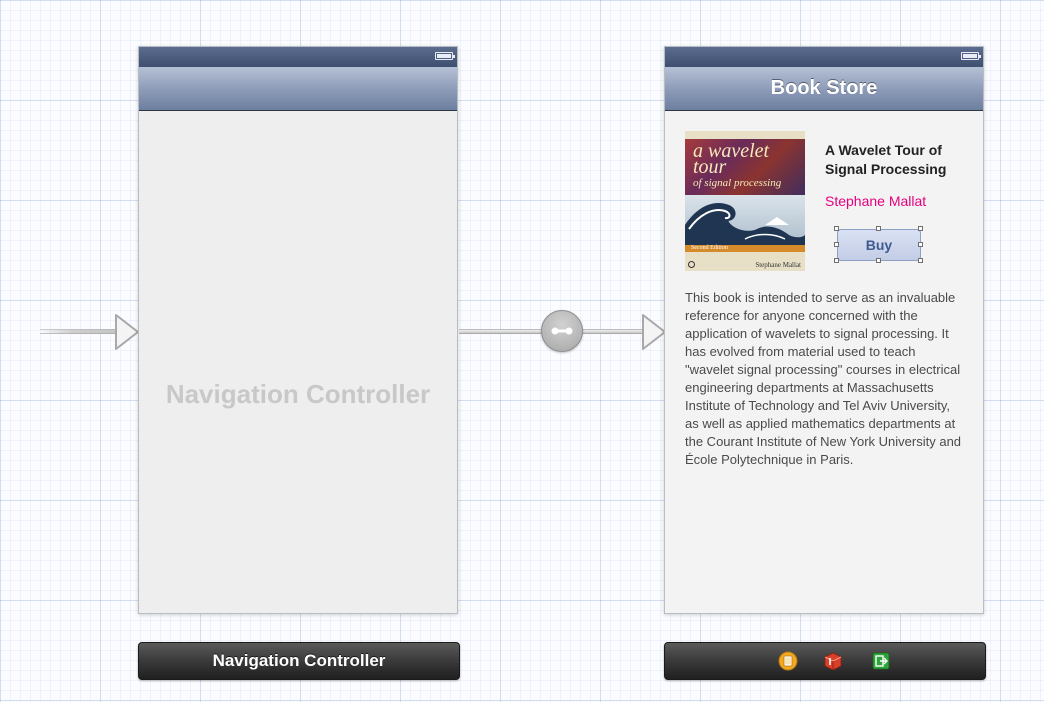 This screenshot has width=1044, height=702. What do you see at coordinates (833, 661) in the screenshot?
I see `first-responder-icon` at bounding box center [833, 661].